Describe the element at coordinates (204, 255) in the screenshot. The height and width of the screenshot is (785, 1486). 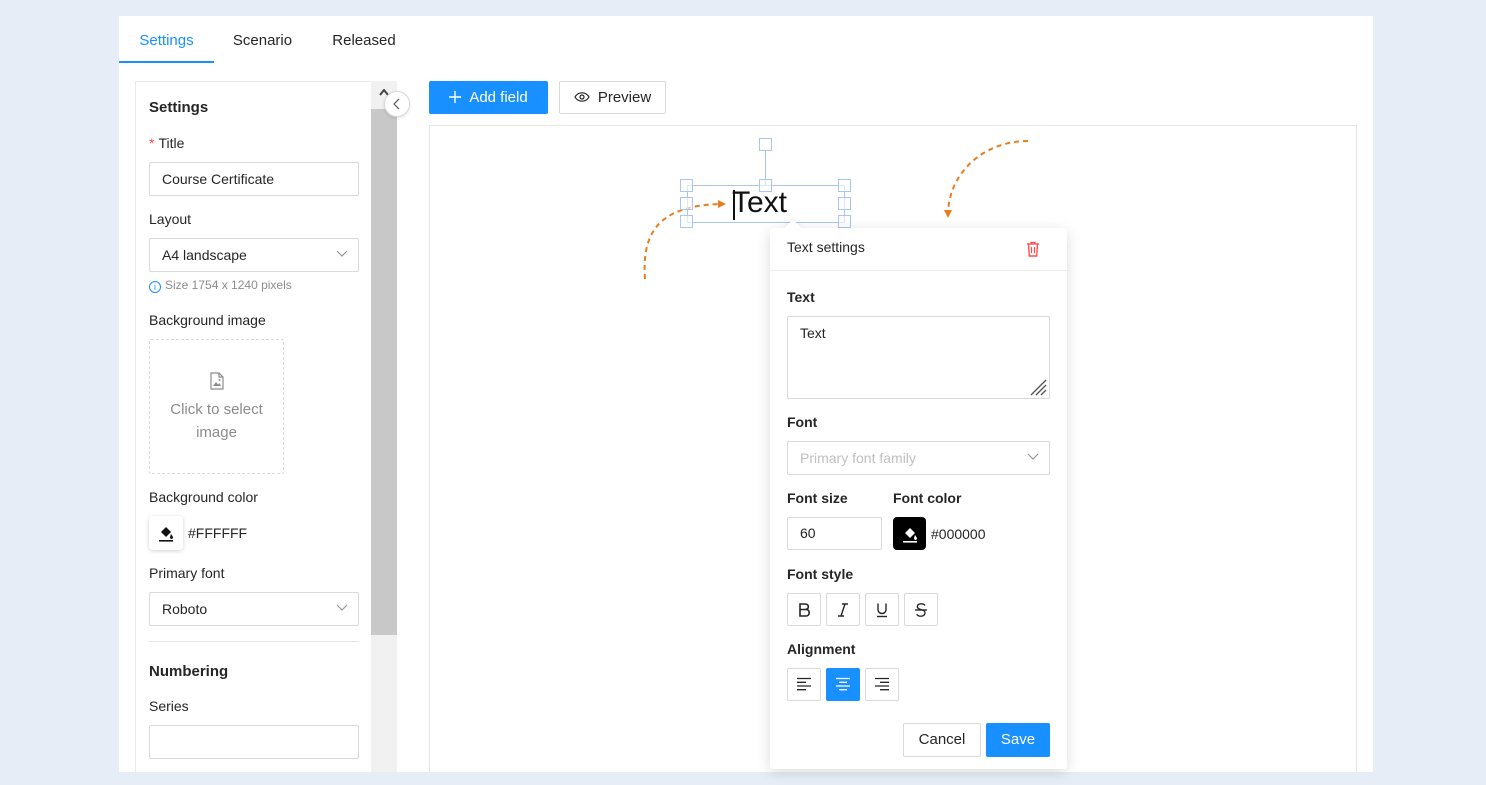
I see `layout-value: A4 landscape` at that location.